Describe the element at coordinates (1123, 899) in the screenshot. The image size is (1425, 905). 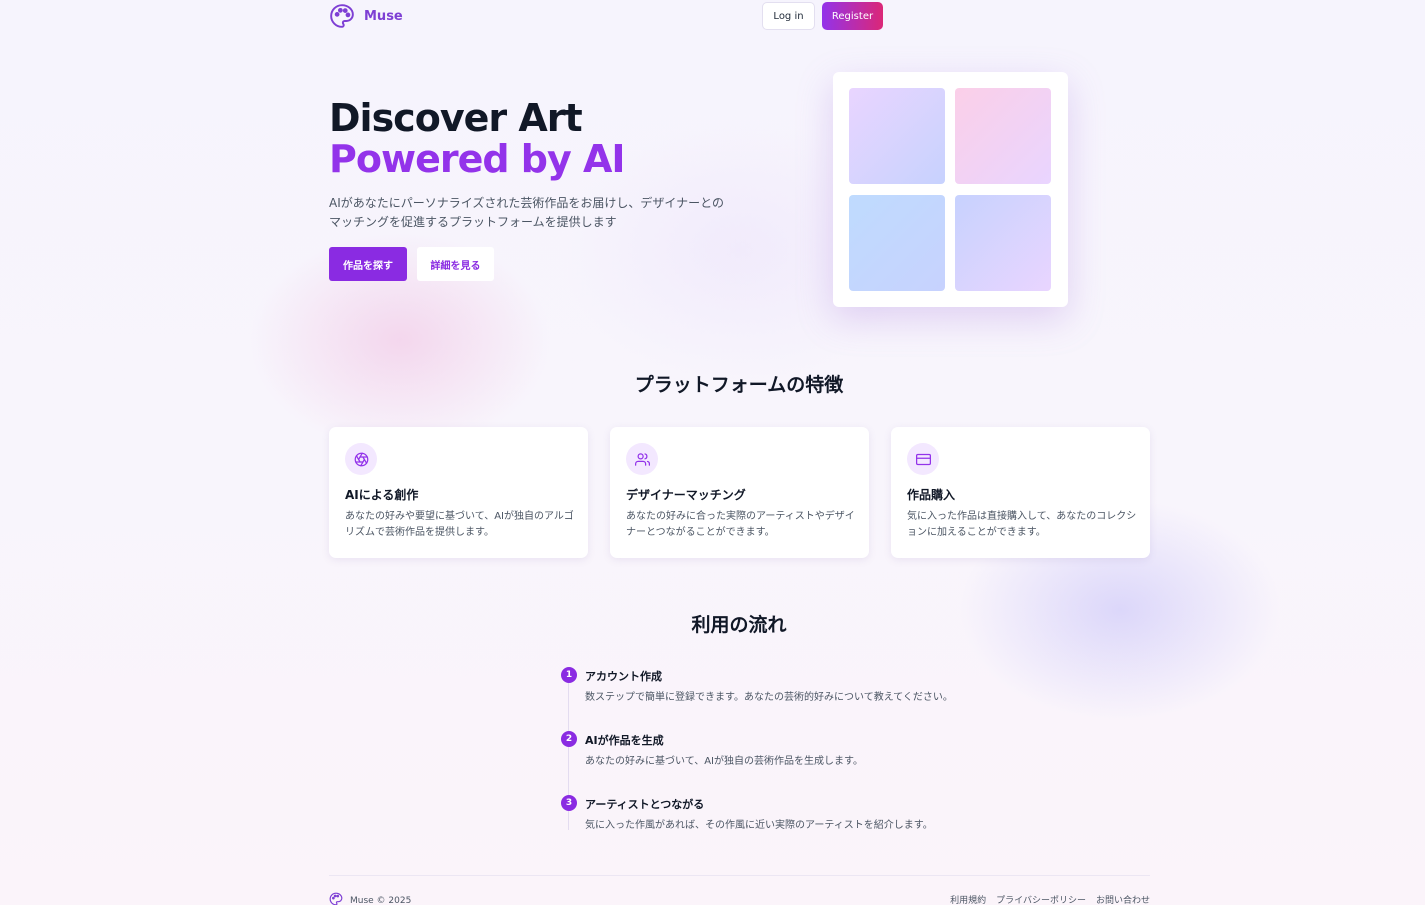
I see `footer-link-contact: お問い合わせ` at that location.